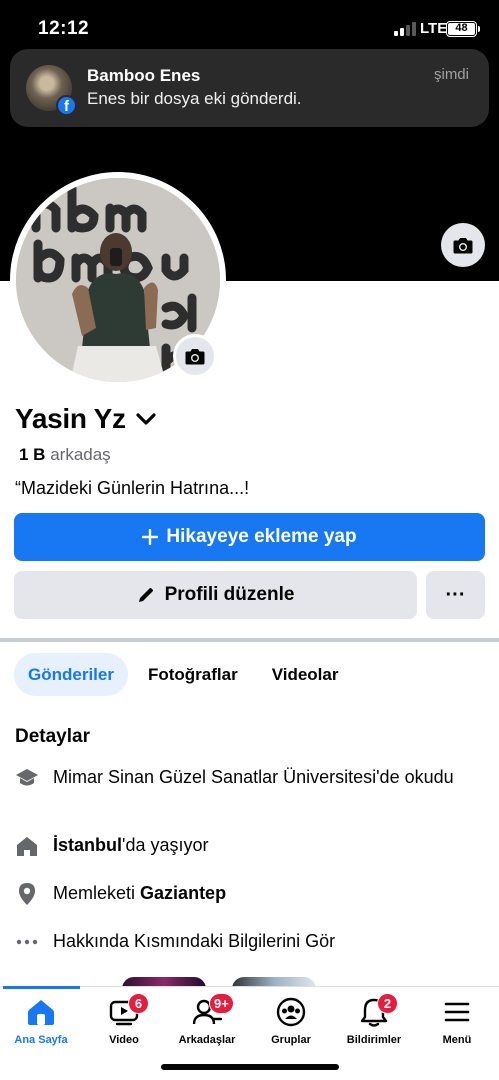  I want to click on notifications-badge: 2, so click(387, 1003).